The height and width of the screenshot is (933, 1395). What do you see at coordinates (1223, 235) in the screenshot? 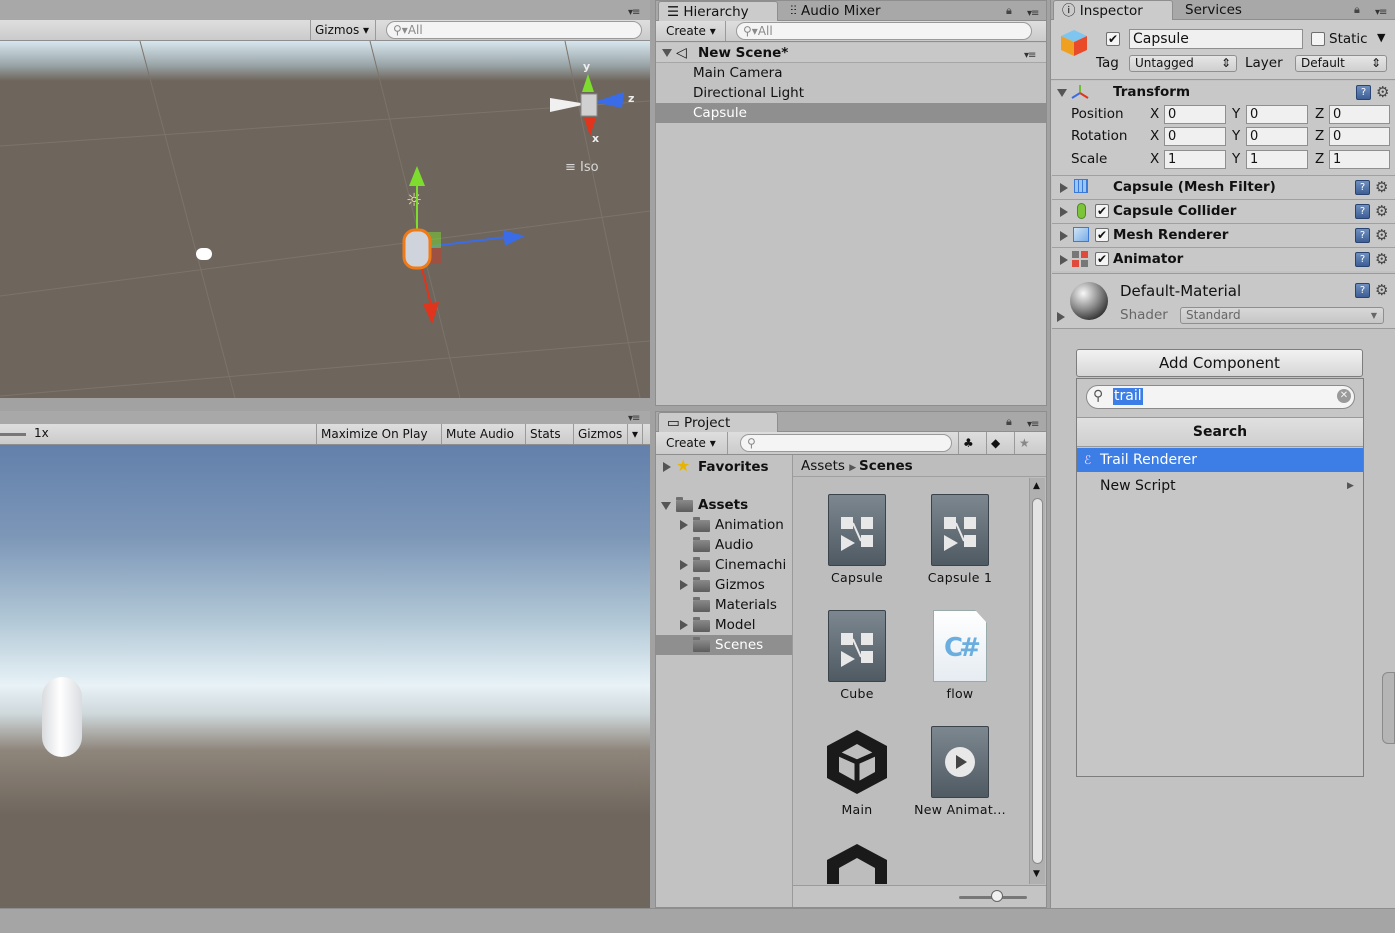
I see `component-mesh-renderer: ✔ Mesh Renderer ? ⚙` at bounding box center [1223, 235].